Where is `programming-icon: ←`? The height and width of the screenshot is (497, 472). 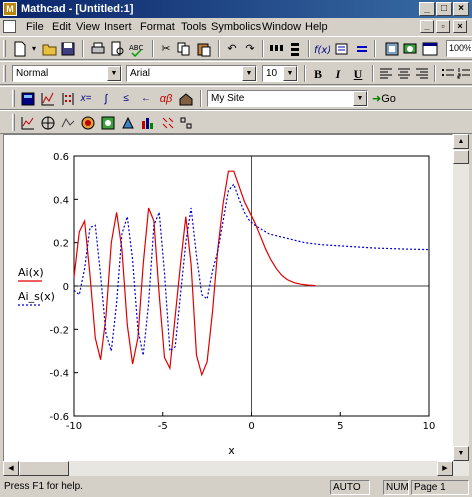
programming-icon: ← is located at coordinates (146, 99).